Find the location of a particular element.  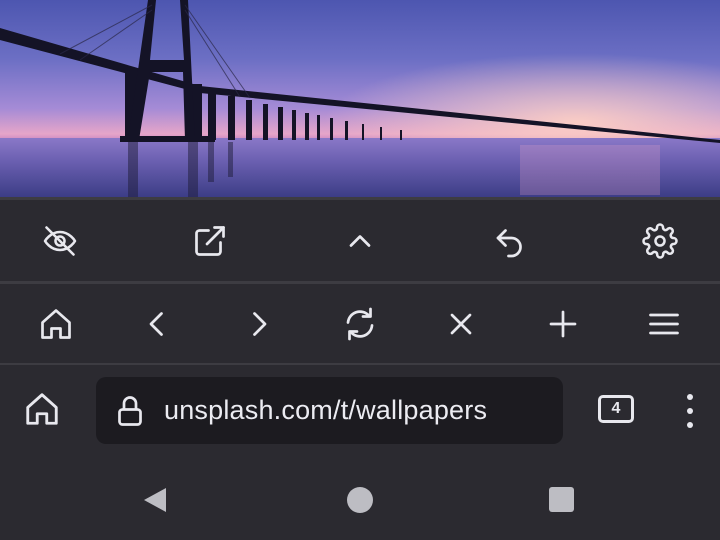

gear-icon is located at coordinates (660, 240).